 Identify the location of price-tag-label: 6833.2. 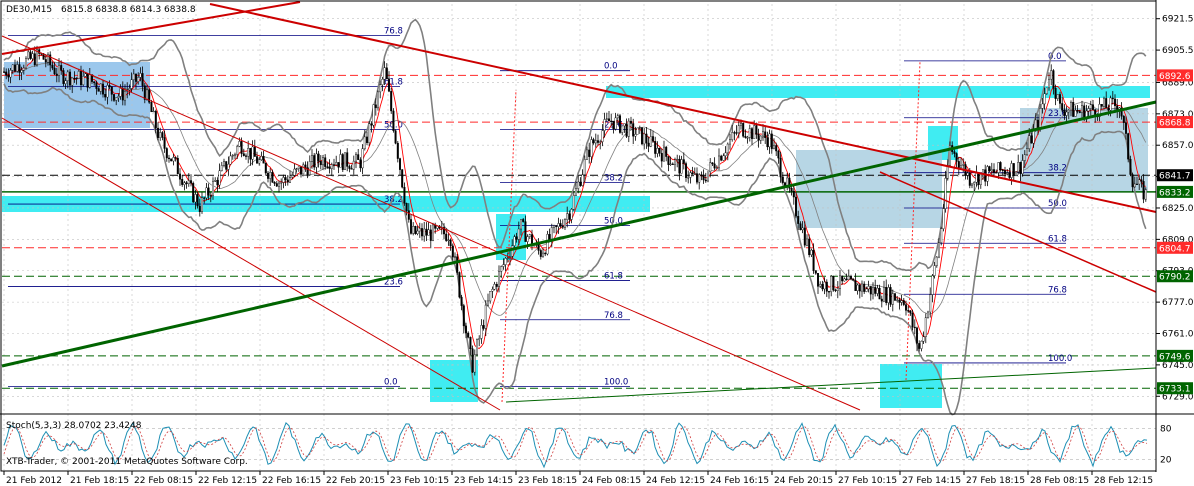
(1175, 193).